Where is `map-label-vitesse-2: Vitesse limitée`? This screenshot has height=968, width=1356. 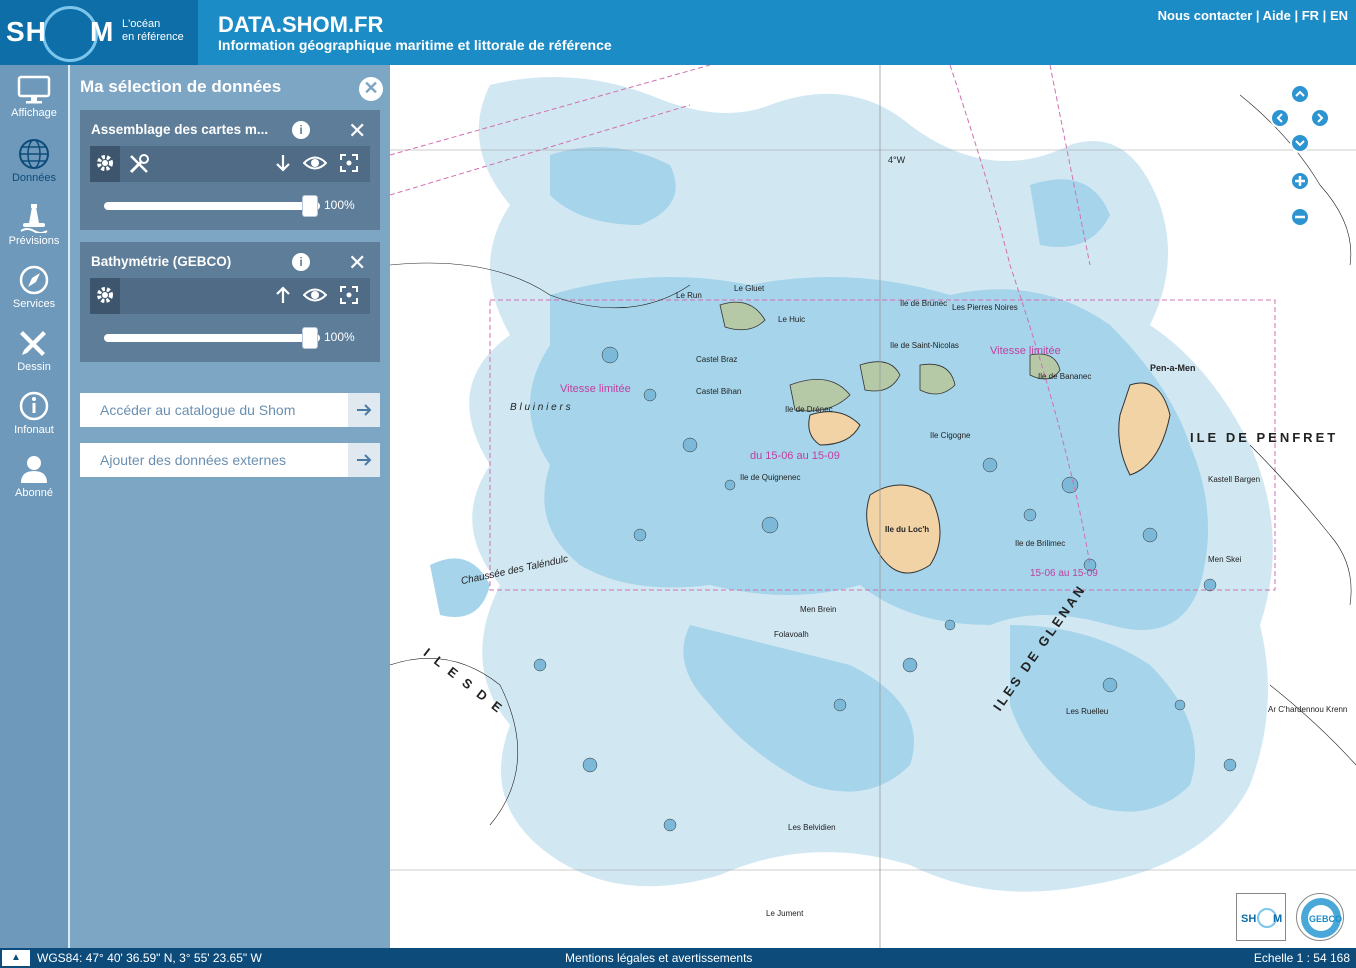
map-label-vitesse-2: Vitesse limitée is located at coordinates (1025, 351).